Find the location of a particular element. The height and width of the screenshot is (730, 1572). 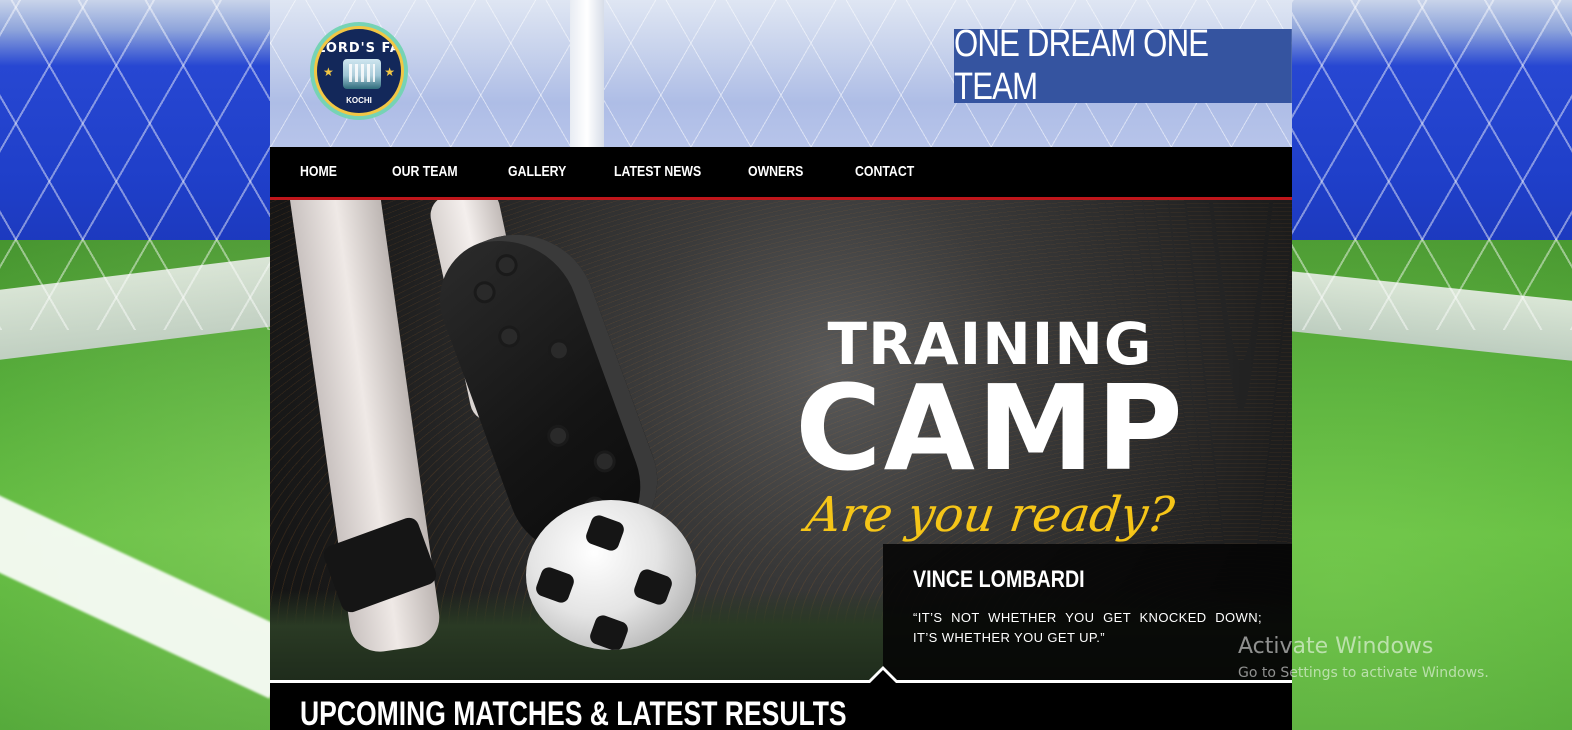

site-tagline: ONE DREAM ONE TEAM is located at coordinates (1123, 65).